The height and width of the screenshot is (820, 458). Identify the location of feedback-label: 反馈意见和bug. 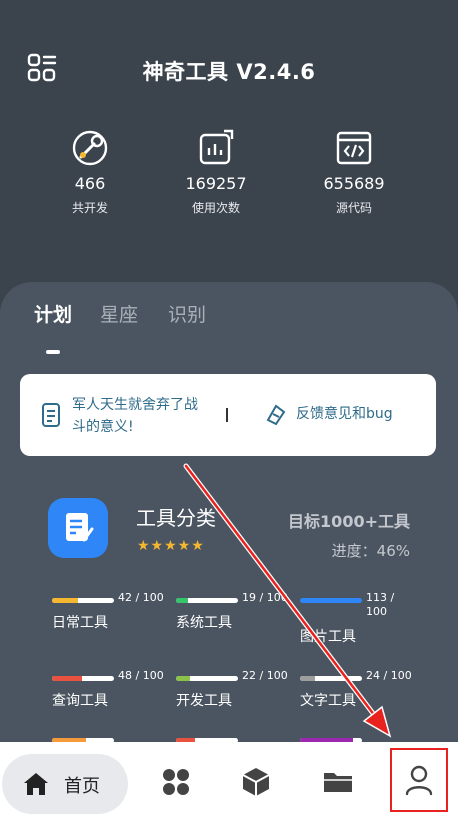
(344, 414).